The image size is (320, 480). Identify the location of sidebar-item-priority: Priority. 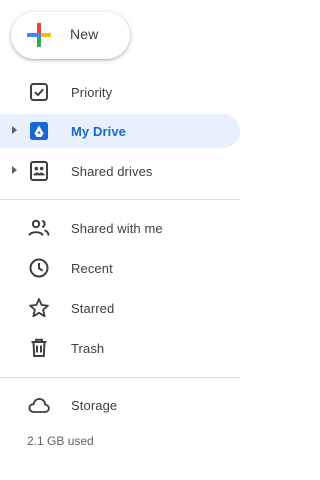
(120, 92).